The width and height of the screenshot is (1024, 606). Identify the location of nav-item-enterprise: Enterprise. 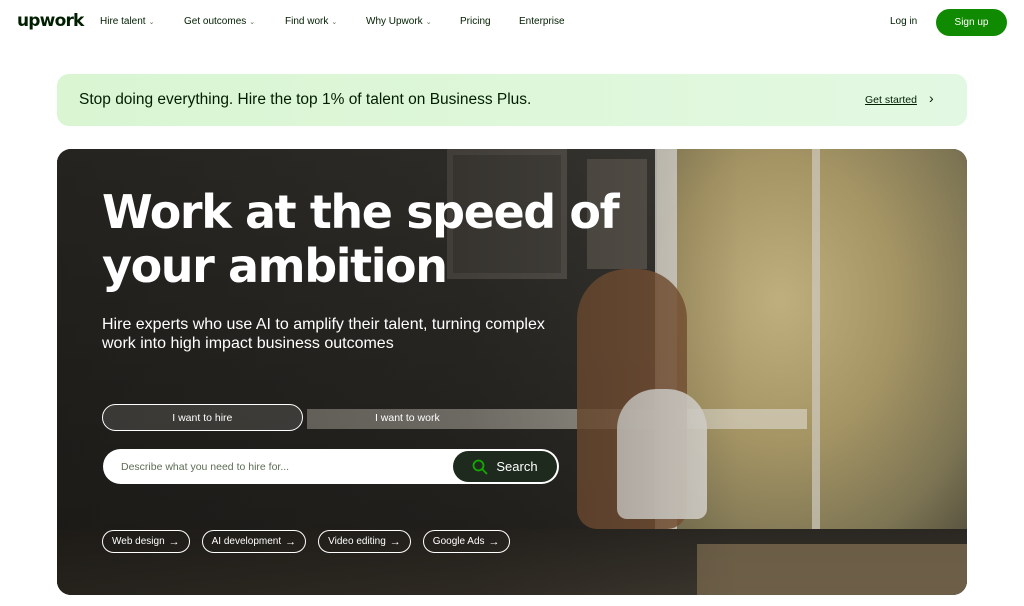
(554, 21).